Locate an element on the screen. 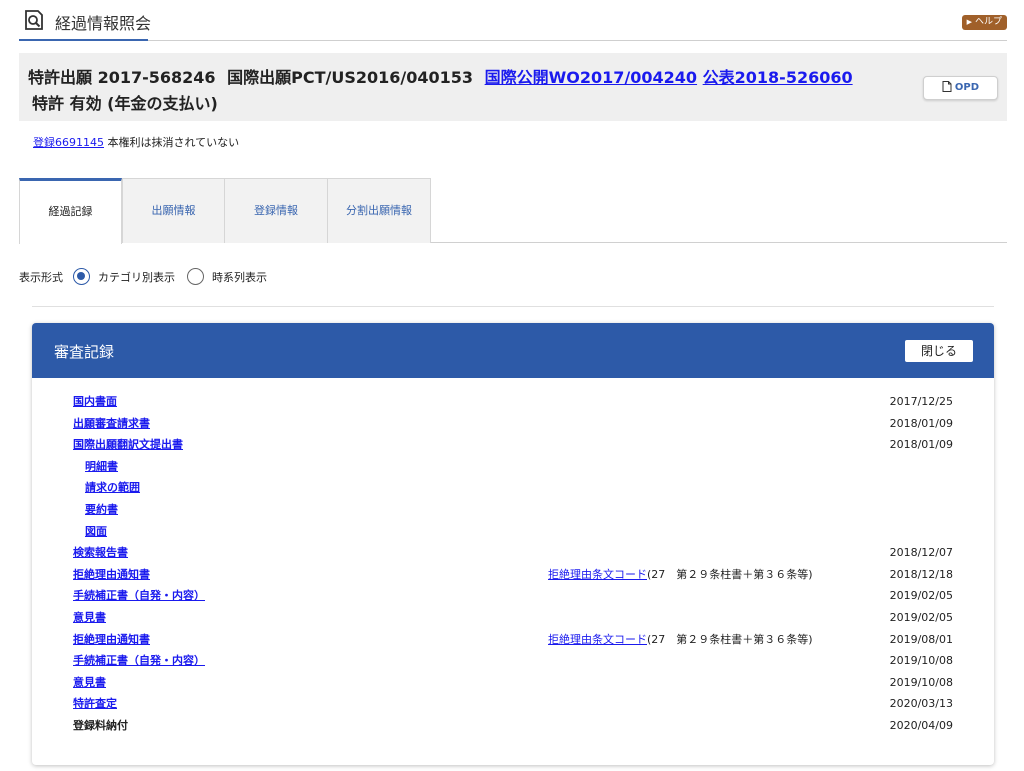 The width and height of the screenshot is (1024, 771). record-row: 出願審査請求書 2018/01/09 is located at coordinates (513, 423).